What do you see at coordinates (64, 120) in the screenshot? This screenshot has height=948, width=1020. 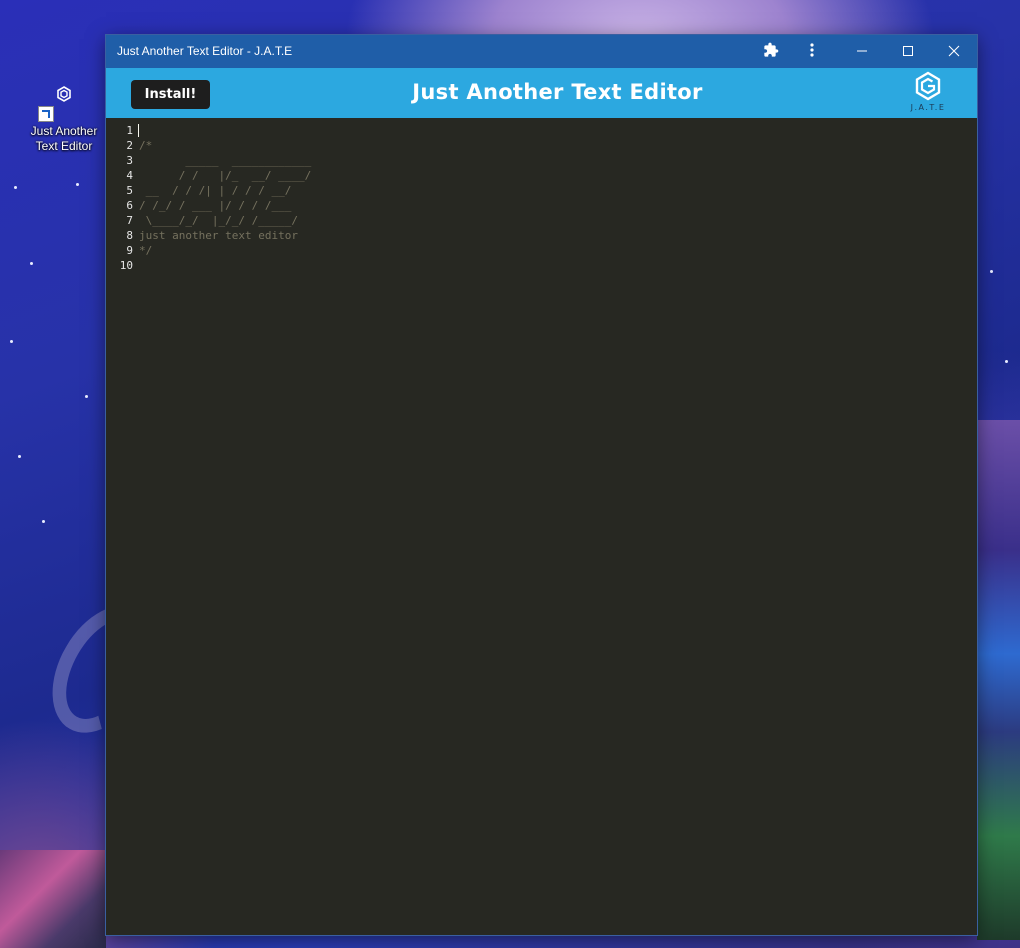 I see `desktop-shortcut-jate: Just Another Text Editor` at bounding box center [64, 120].